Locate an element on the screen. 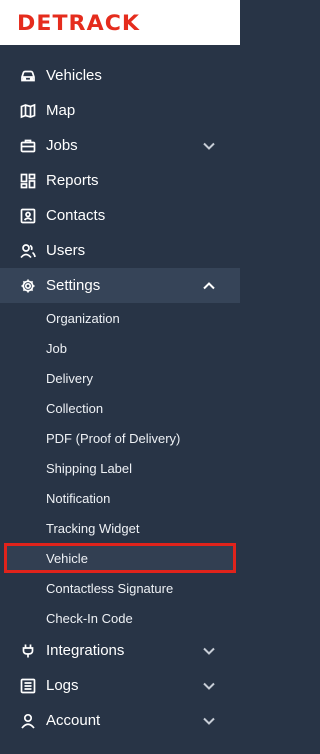 The height and width of the screenshot is (754, 320). submenu-item-notification: Notification is located at coordinates (120, 498).